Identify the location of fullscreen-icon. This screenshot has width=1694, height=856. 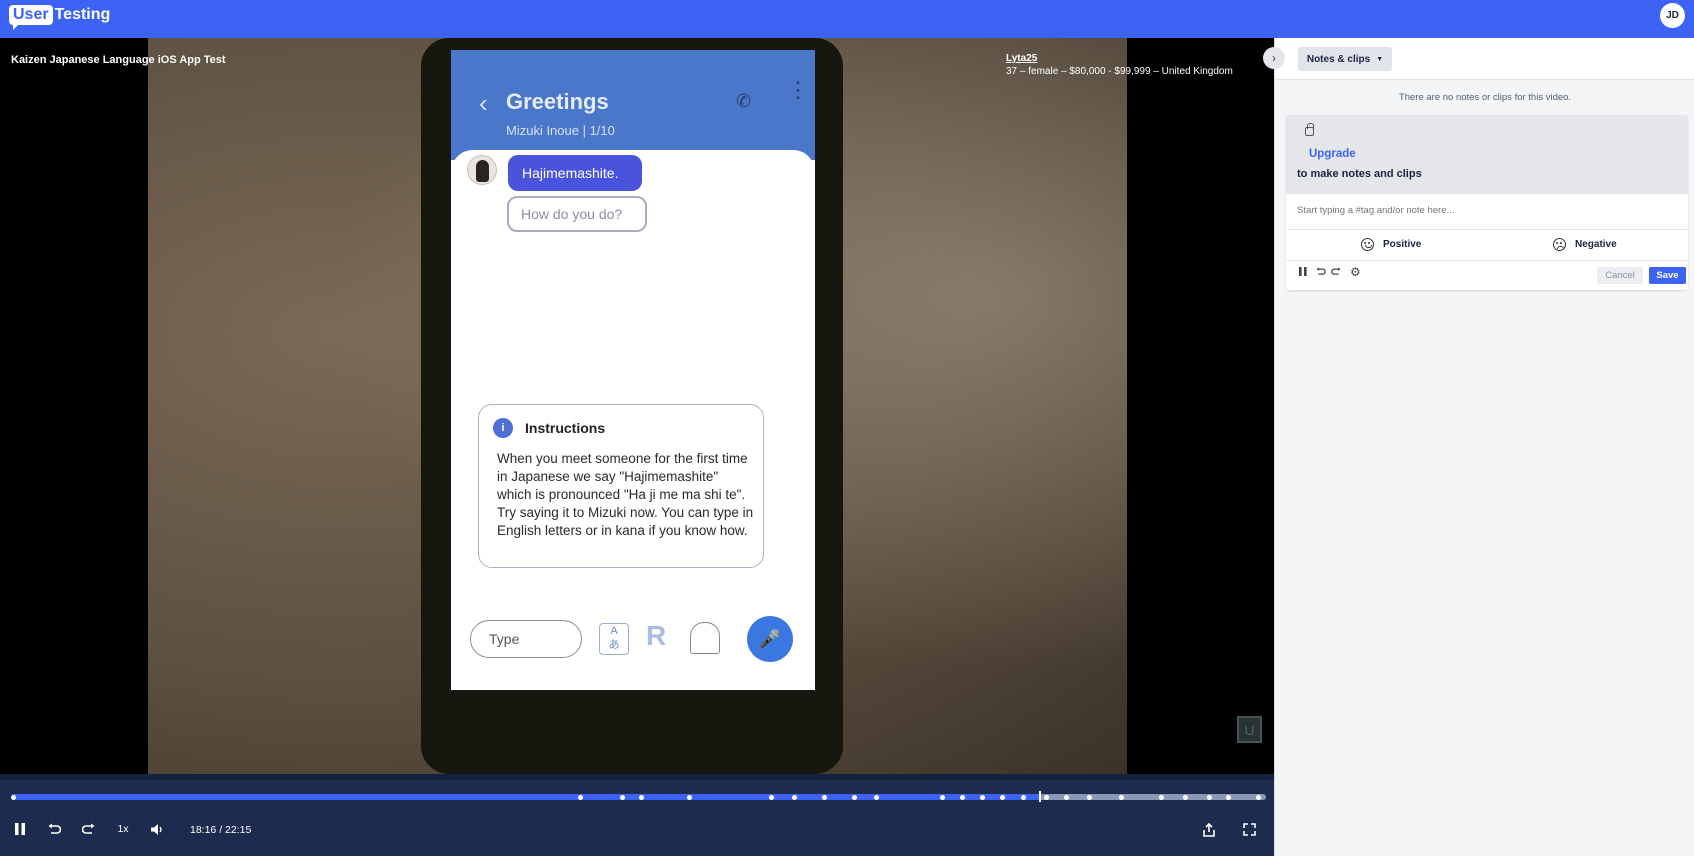
(1249, 829).